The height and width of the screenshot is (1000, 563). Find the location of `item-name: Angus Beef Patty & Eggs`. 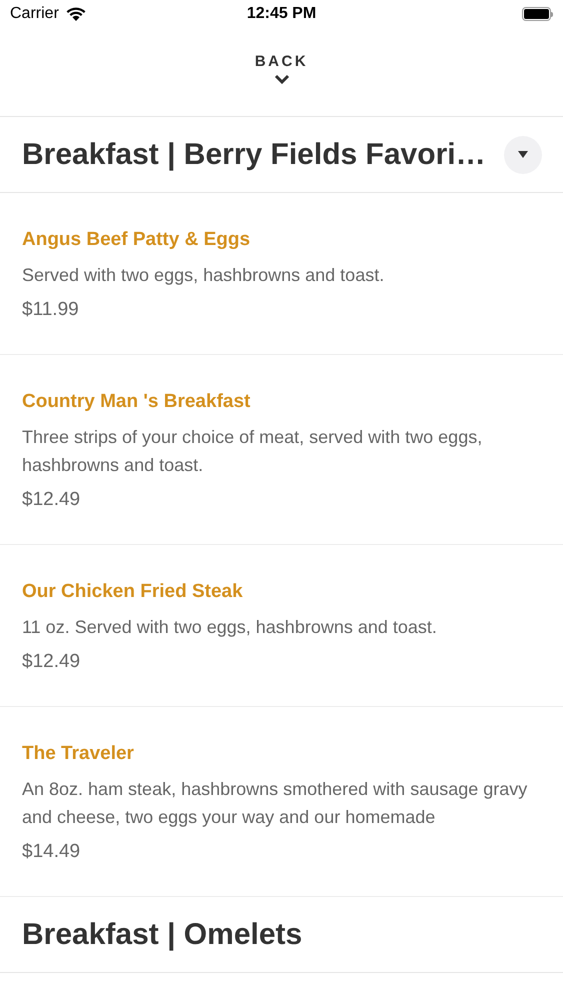

item-name: Angus Beef Patty & Eggs is located at coordinates (282, 240).